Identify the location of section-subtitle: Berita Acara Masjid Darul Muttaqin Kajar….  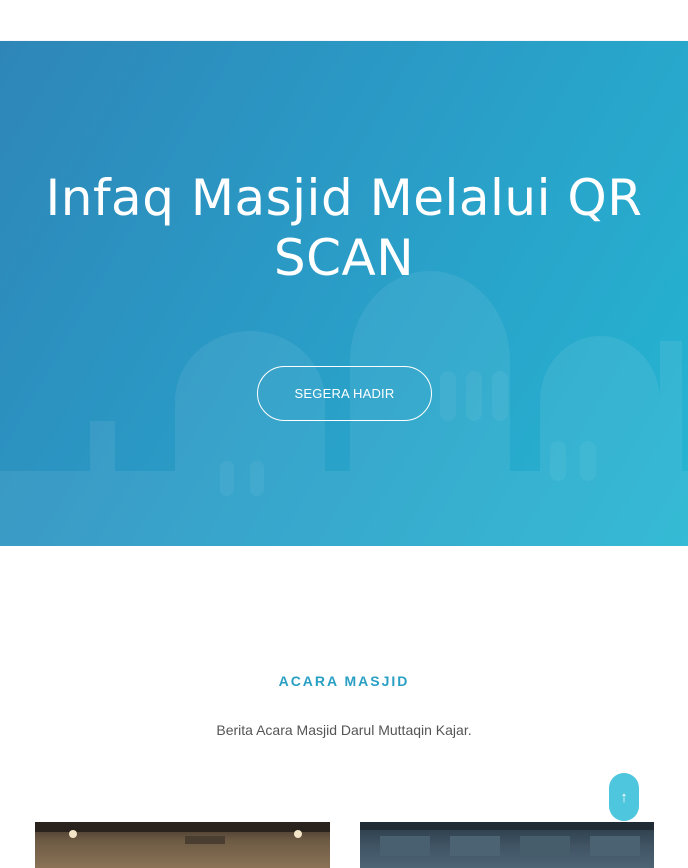
(344, 730).